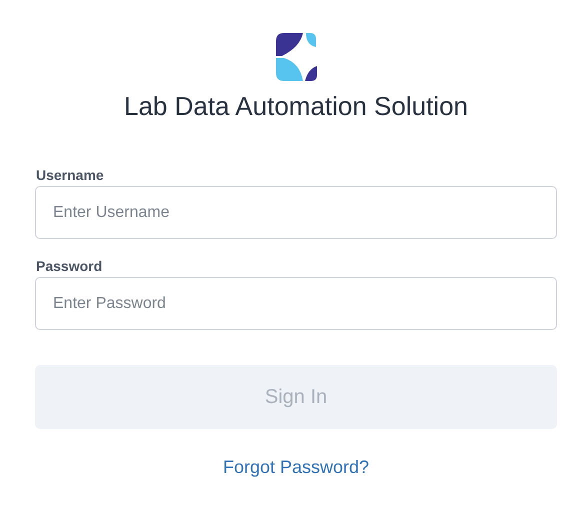 The image size is (585, 526). I want to click on input-field: Enter Username, so click(296, 212).